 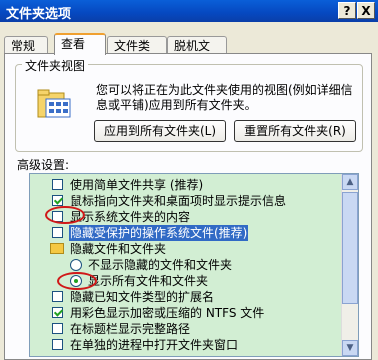 What do you see at coordinates (178, 201) in the screenshot?
I see `list-item-label: 鼠标指向文件夹和桌面项时显示提示信息` at bounding box center [178, 201].